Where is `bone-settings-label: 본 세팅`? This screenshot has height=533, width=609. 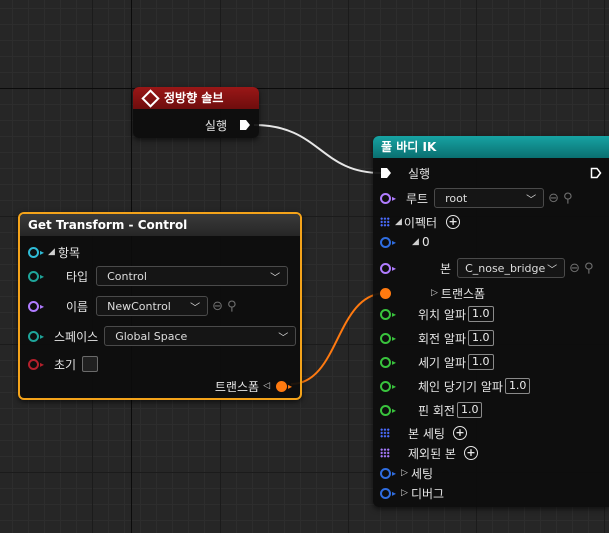
bone-settings-label: 본 세팅 is located at coordinates (426, 433).